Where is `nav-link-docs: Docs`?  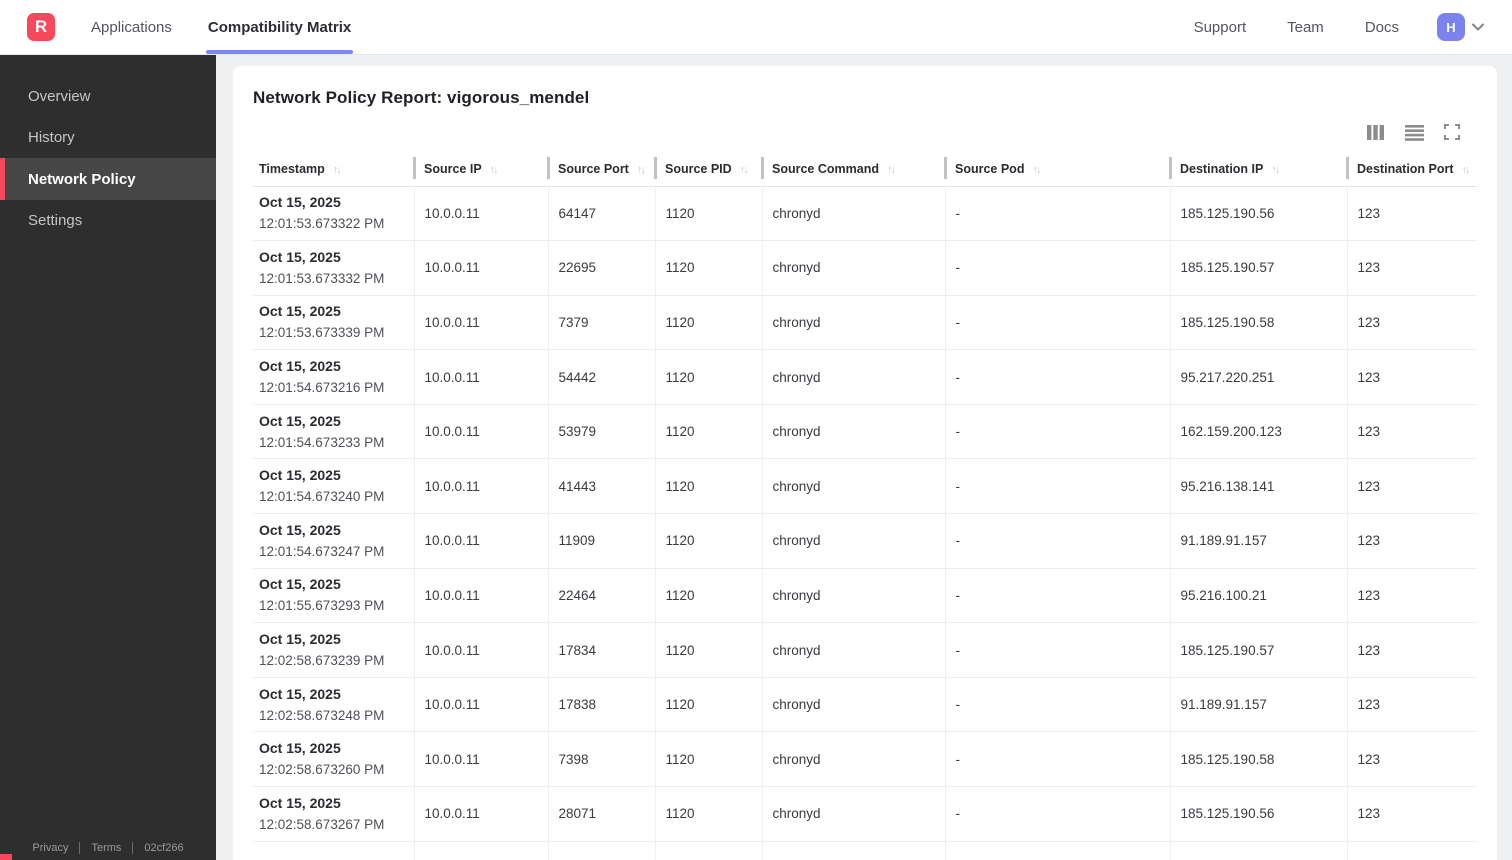
nav-link-docs: Docs is located at coordinates (1382, 27).